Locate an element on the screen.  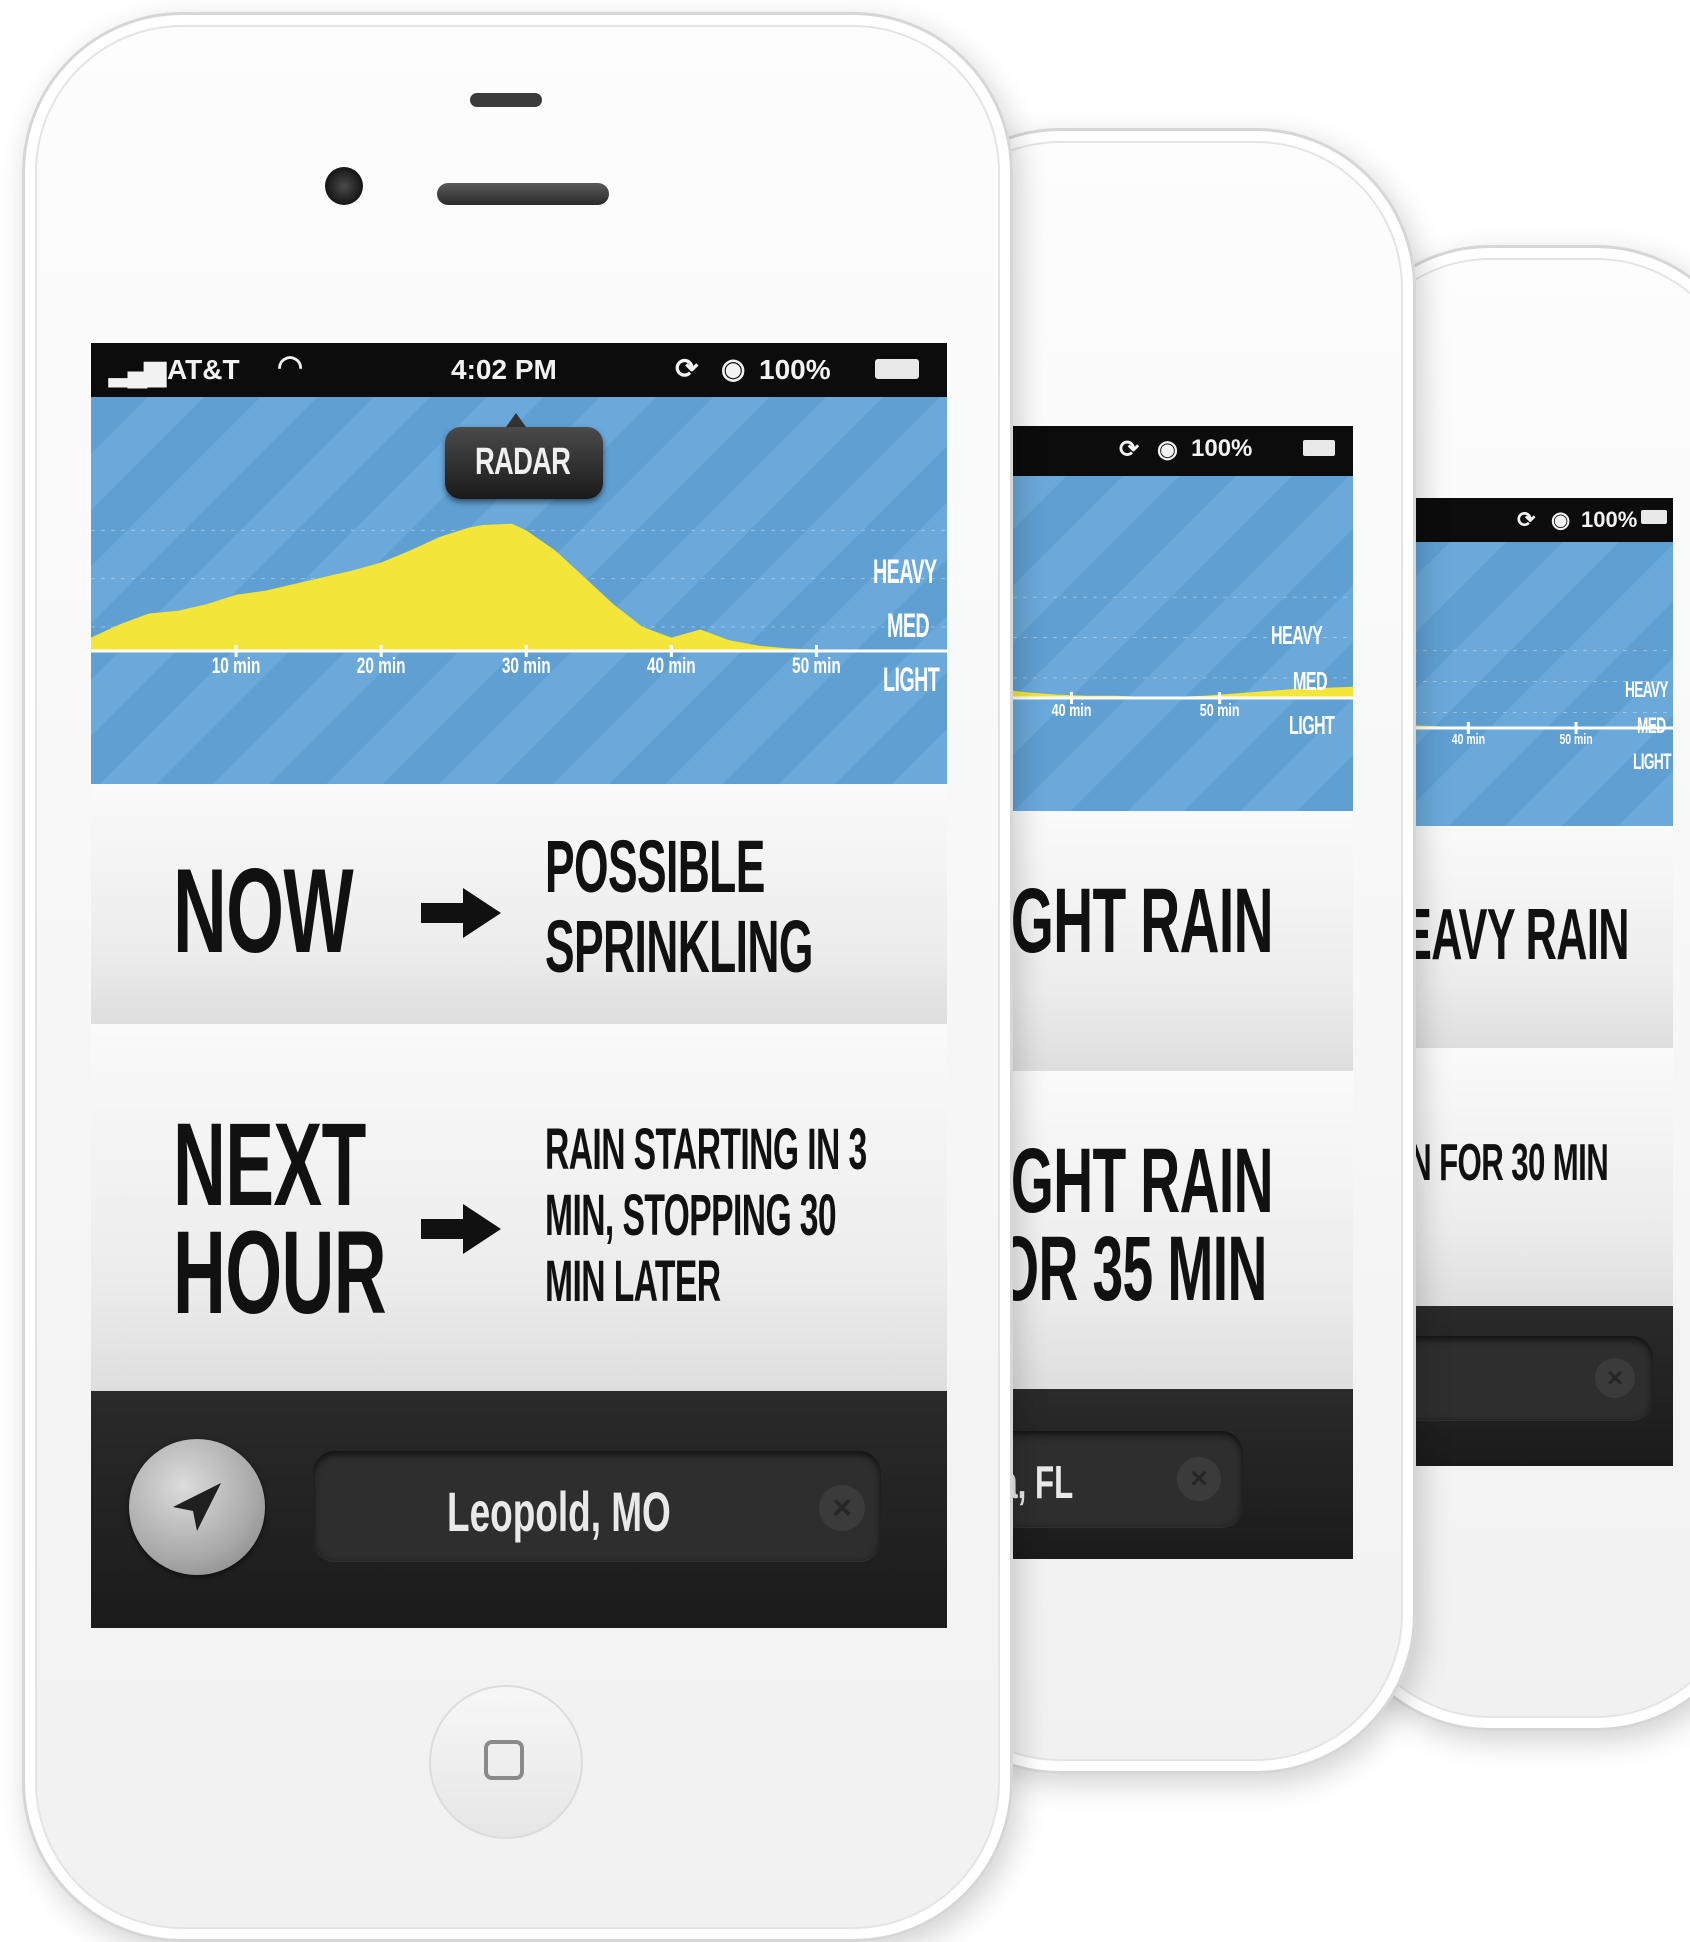
precip-chart: 40 min 50 min HEAVY MED LIGHT is located at coordinates (1533, 684).